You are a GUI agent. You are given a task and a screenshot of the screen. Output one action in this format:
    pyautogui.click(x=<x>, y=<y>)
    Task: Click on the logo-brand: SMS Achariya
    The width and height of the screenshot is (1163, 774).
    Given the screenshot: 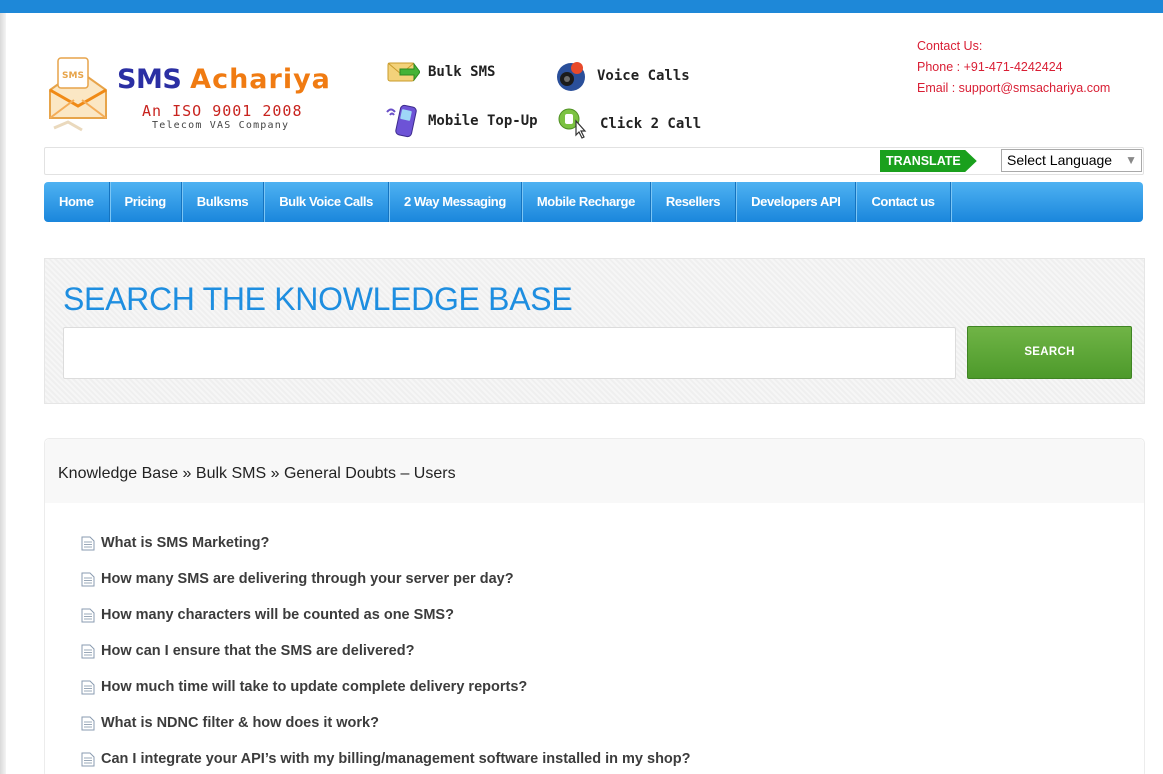 What is the action you would take?
    pyautogui.click(x=224, y=79)
    